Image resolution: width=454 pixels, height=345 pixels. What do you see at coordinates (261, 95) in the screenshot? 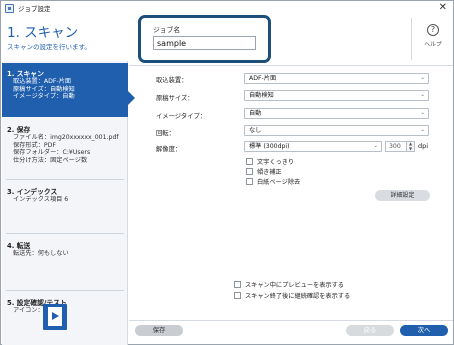
I see `size-value: 自動検知` at bounding box center [261, 95].